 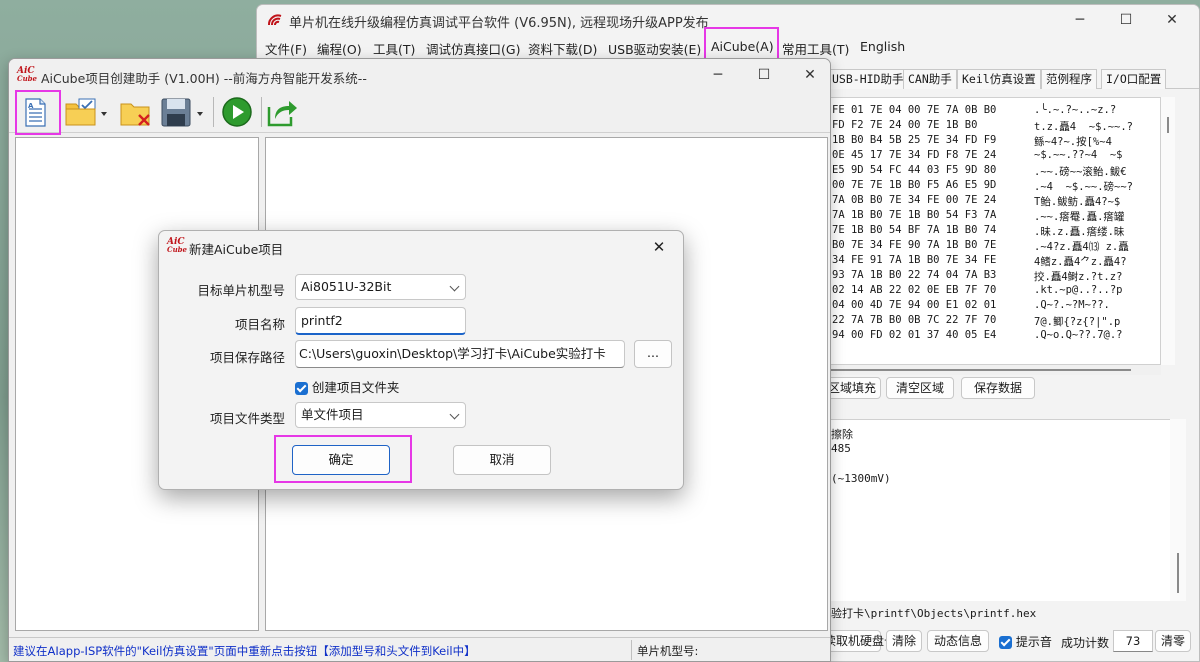 I want to click on ascii-row: 鲧~4?~.按[%~4, so click(x=1073, y=142).